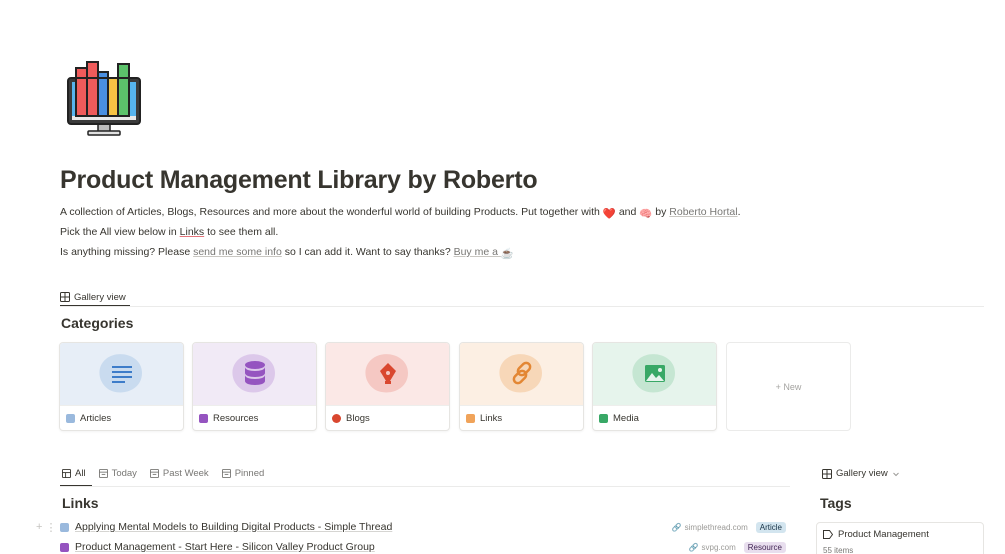 This screenshot has width=1005, height=554. I want to click on view-label: Gallery view, so click(862, 473).